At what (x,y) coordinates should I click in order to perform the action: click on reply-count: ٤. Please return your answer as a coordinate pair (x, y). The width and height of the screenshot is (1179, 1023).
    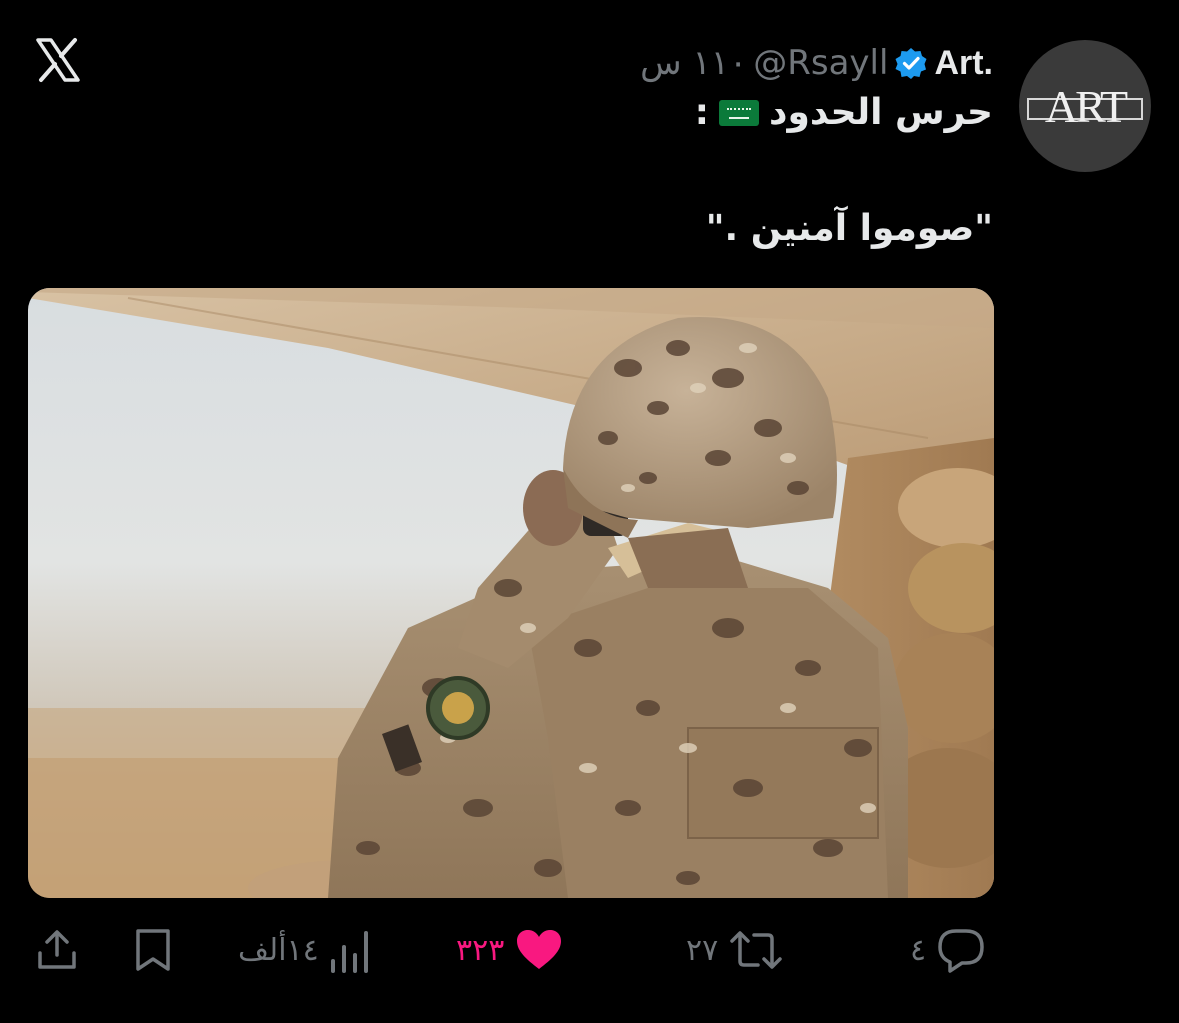
    Looking at the image, I should click on (918, 950).